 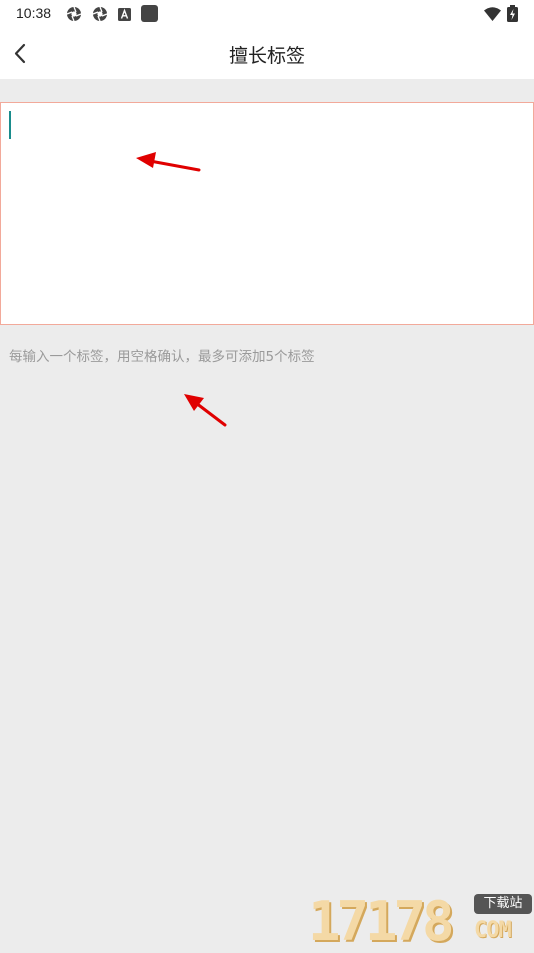 What do you see at coordinates (124, 14) in the screenshot?
I see `a-badge-icon` at bounding box center [124, 14].